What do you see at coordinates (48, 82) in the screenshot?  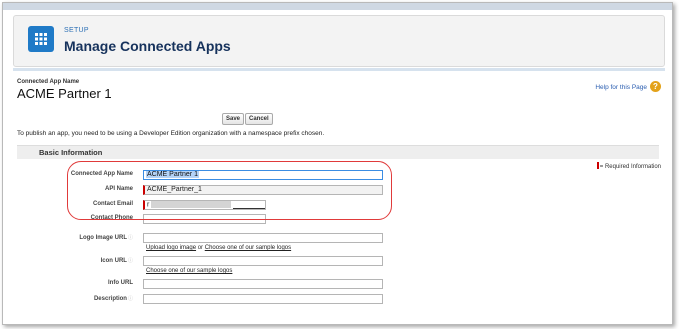 I see `record-type-label: Connected App Name` at bounding box center [48, 82].